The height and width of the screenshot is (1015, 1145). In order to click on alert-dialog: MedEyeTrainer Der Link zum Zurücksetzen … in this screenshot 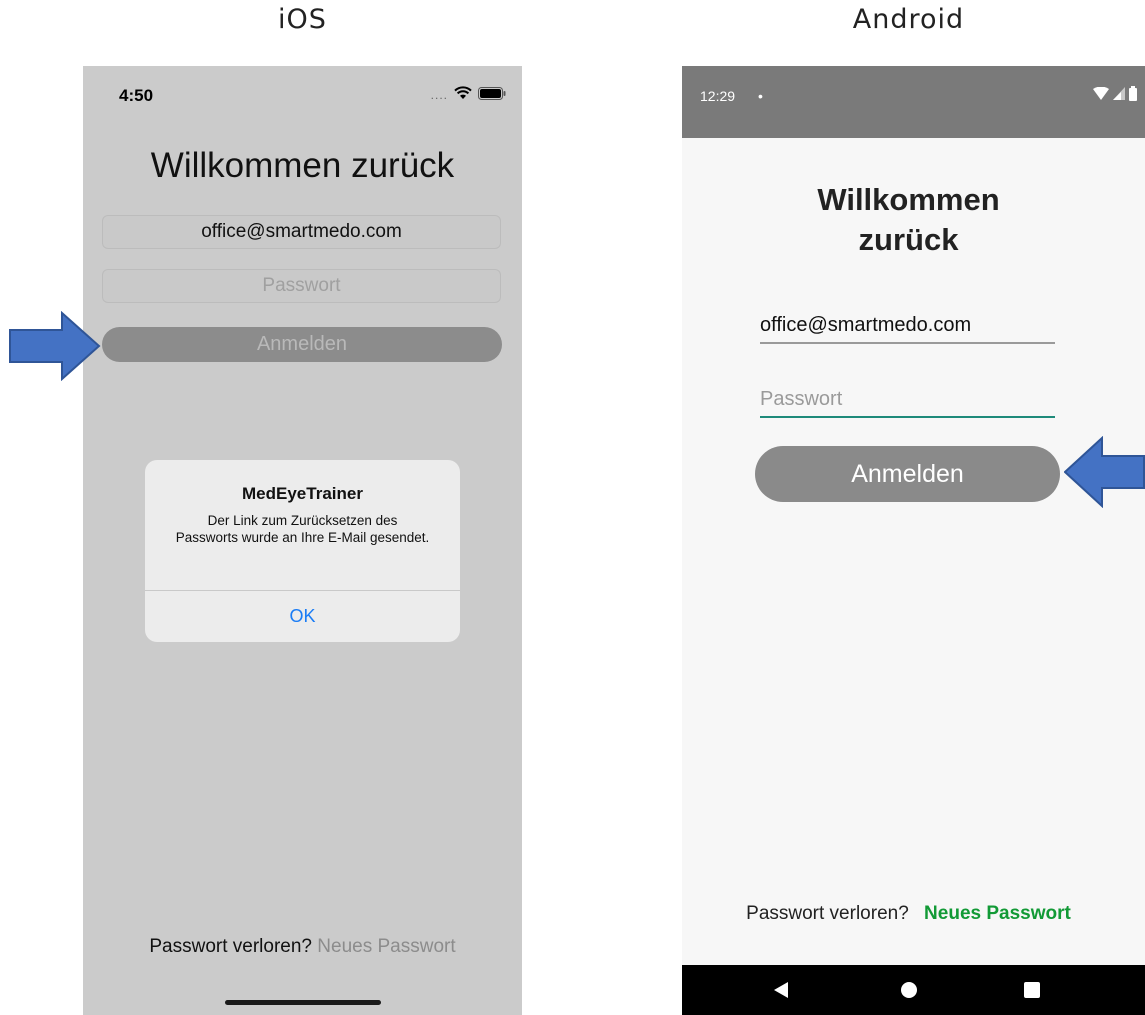, I will do `click(302, 551)`.